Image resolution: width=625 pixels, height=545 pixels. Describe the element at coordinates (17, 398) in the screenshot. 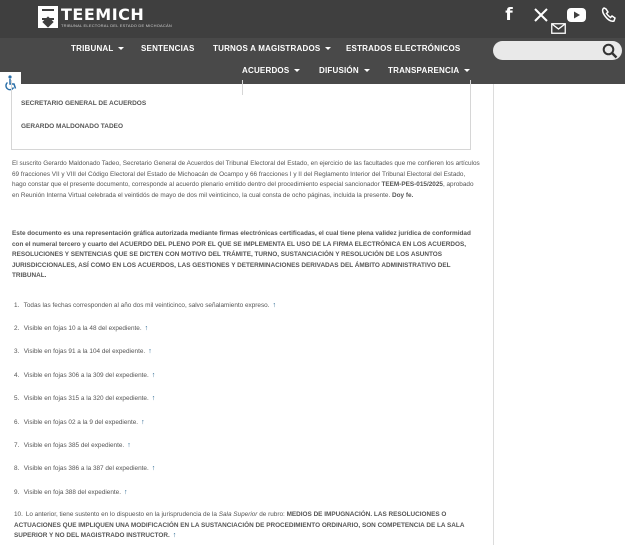

I see `footnote-number: 5.` at that location.